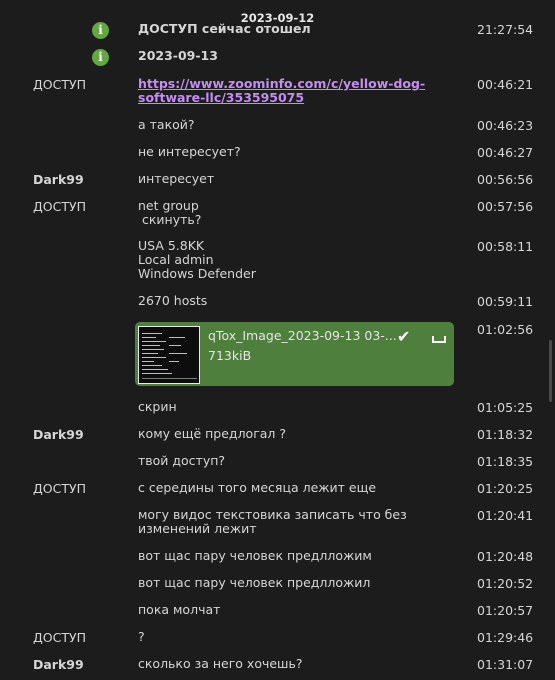  Describe the element at coordinates (505, 610) in the screenshot. I see `message-time: 01:20:57` at that location.